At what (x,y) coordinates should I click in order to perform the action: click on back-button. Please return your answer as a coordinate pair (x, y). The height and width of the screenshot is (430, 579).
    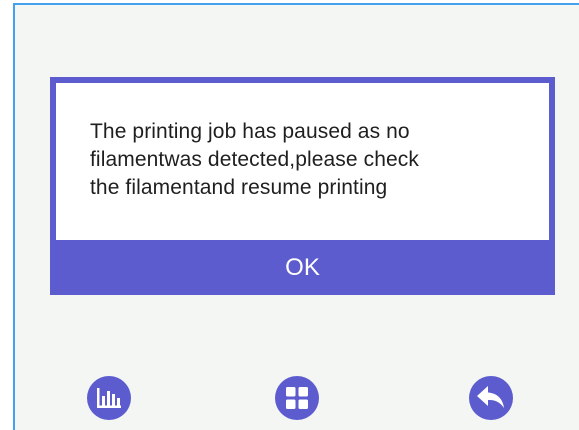
    Looking at the image, I should click on (491, 398).